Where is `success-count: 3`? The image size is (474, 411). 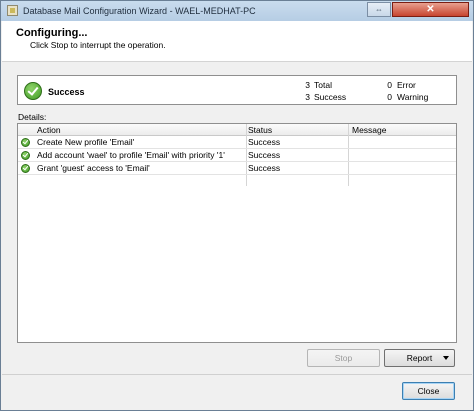 success-count: 3 is located at coordinates (307, 97).